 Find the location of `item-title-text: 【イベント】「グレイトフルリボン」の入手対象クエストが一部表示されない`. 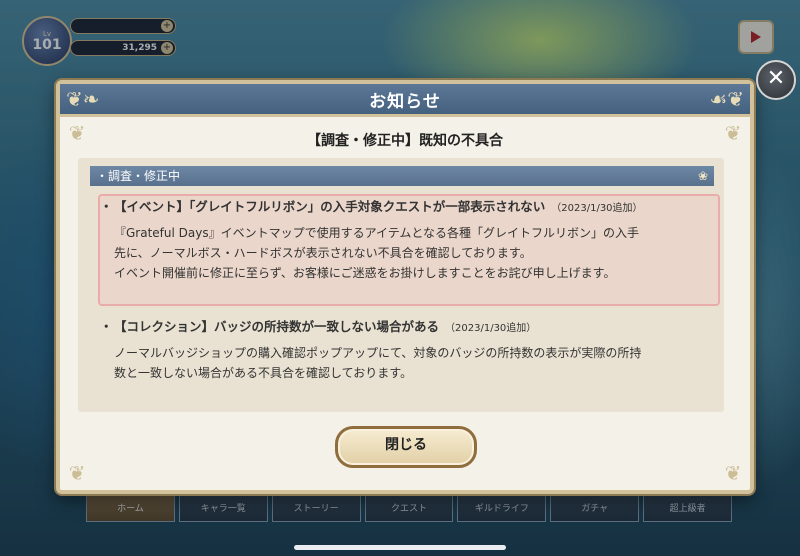

item-title-text: 【イベント】「グレイトフルリボン」の入手対象クエストが一部表示されない is located at coordinates (330, 206).